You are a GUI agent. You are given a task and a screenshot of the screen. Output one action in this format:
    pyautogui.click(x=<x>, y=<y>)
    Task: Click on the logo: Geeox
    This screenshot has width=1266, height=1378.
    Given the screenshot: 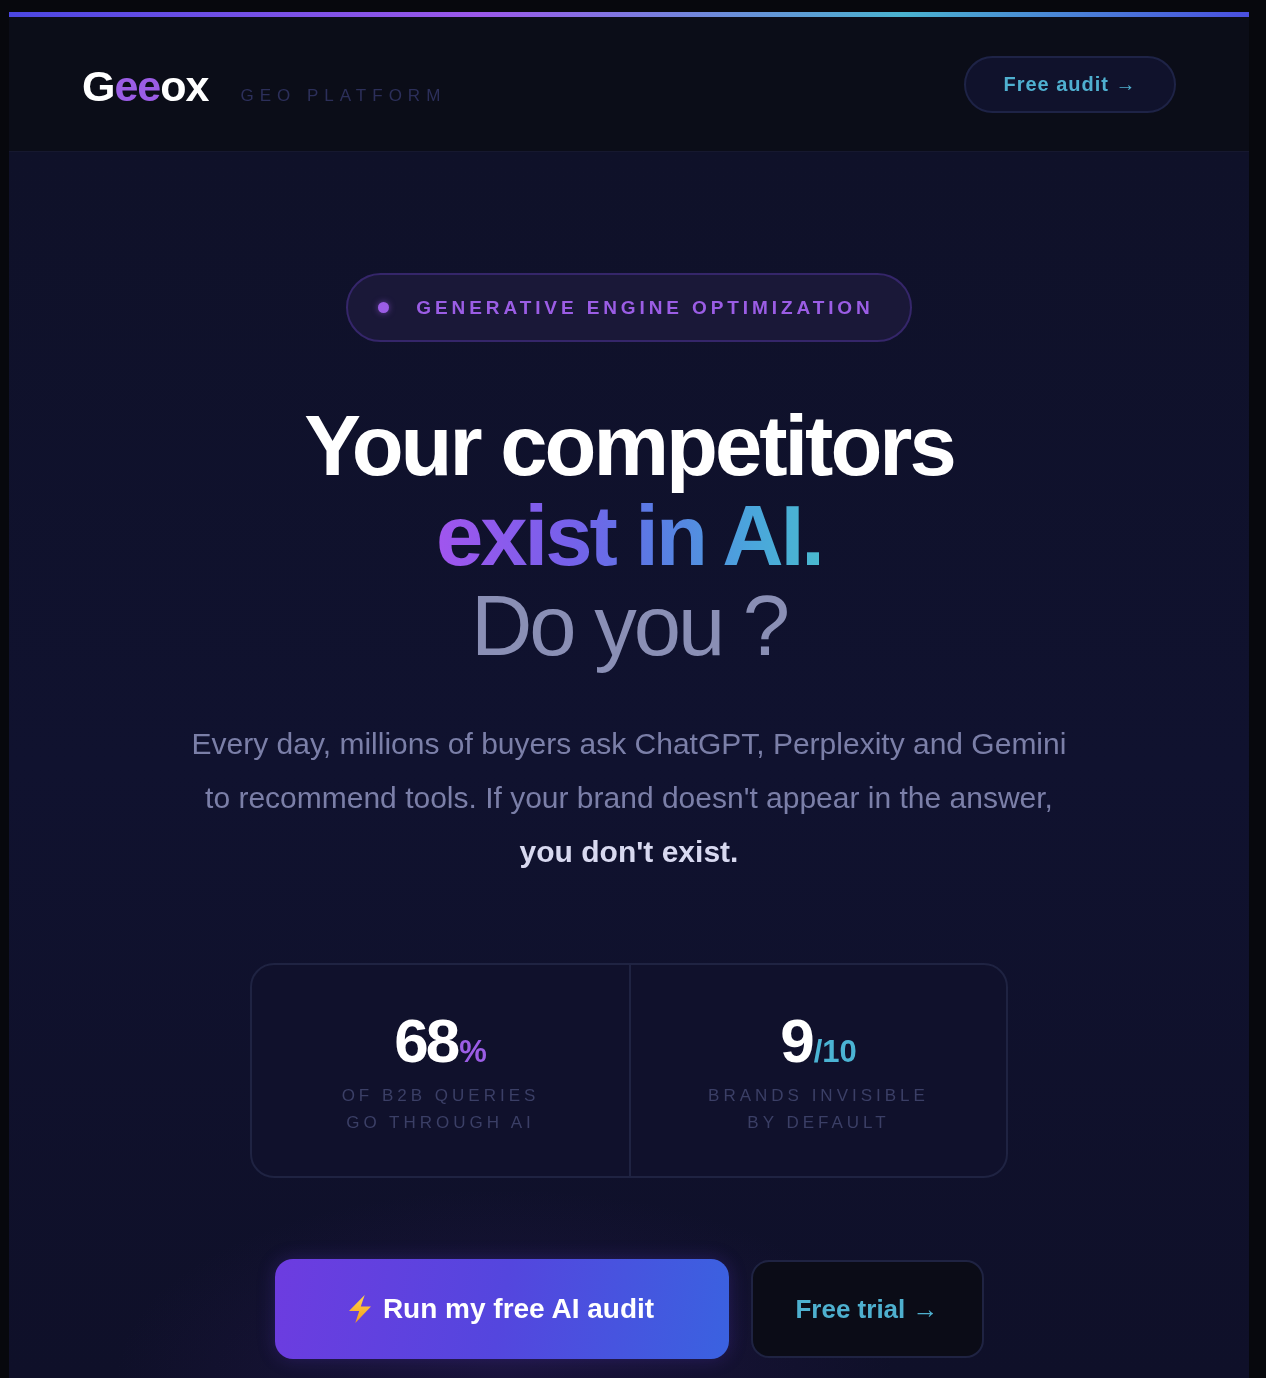 What is the action you would take?
    pyautogui.click(x=145, y=86)
    